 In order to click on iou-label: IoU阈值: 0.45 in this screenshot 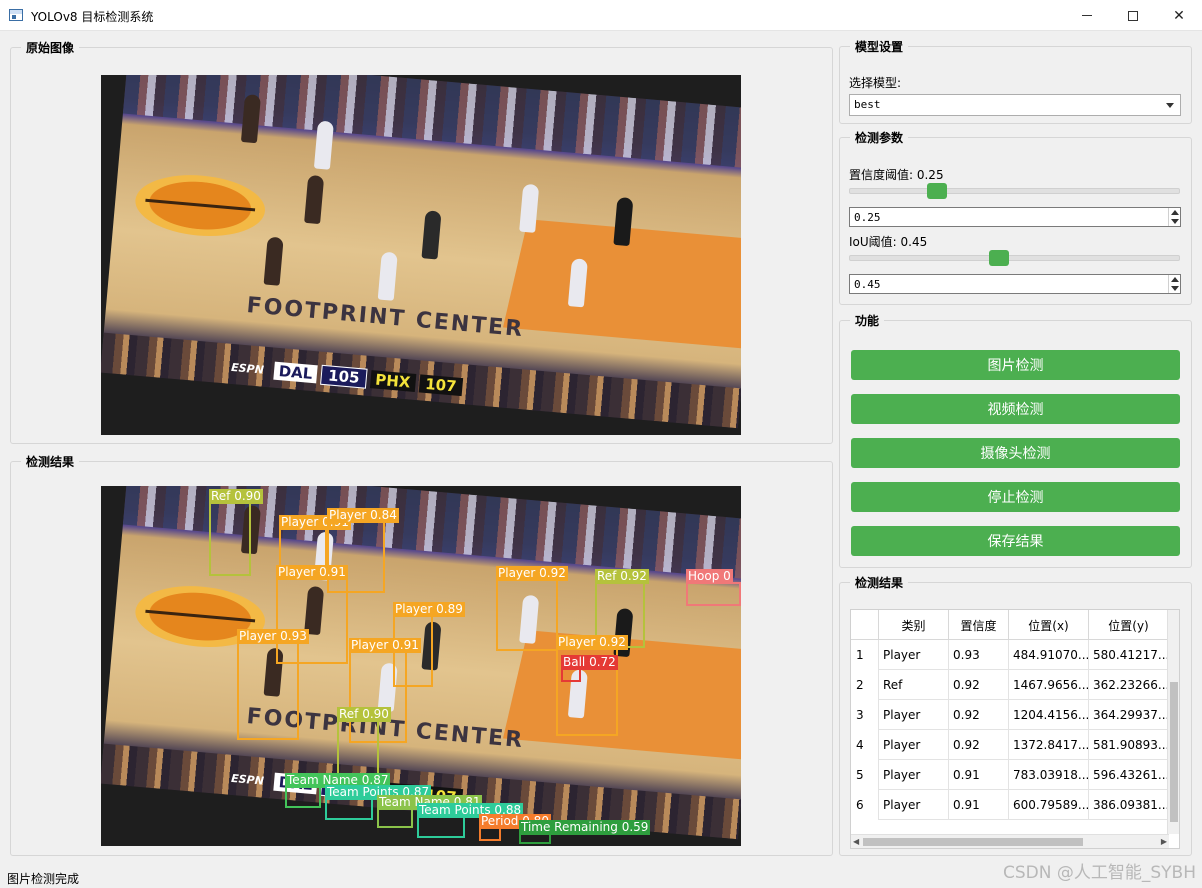, I will do `click(888, 242)`.